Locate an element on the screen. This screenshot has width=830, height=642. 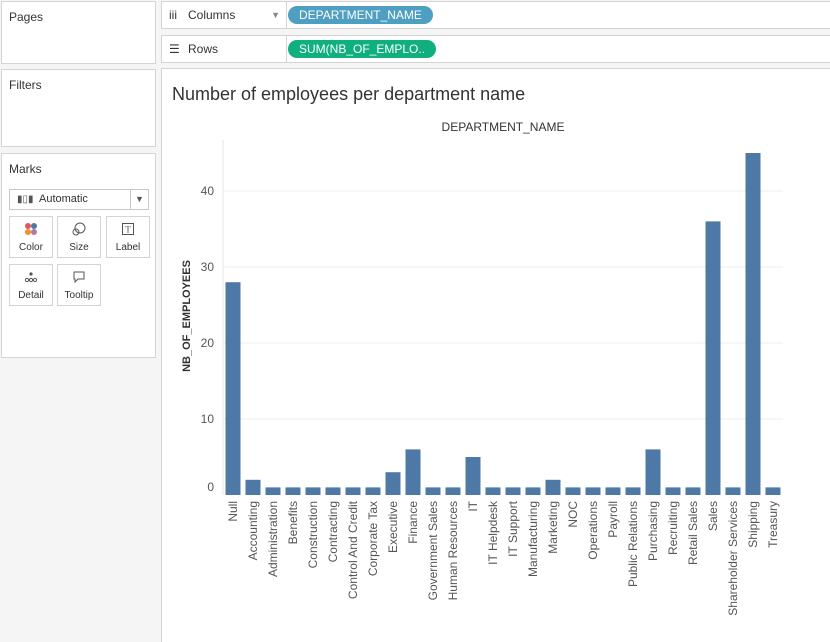
filters-card: Filters is located at coordinates (78, 108).